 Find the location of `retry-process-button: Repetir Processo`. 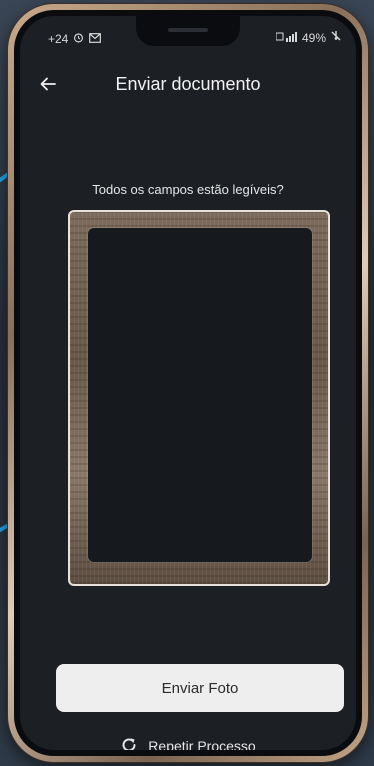

retry-process-button: Repetir Processo is located at coordinates (188, 741).